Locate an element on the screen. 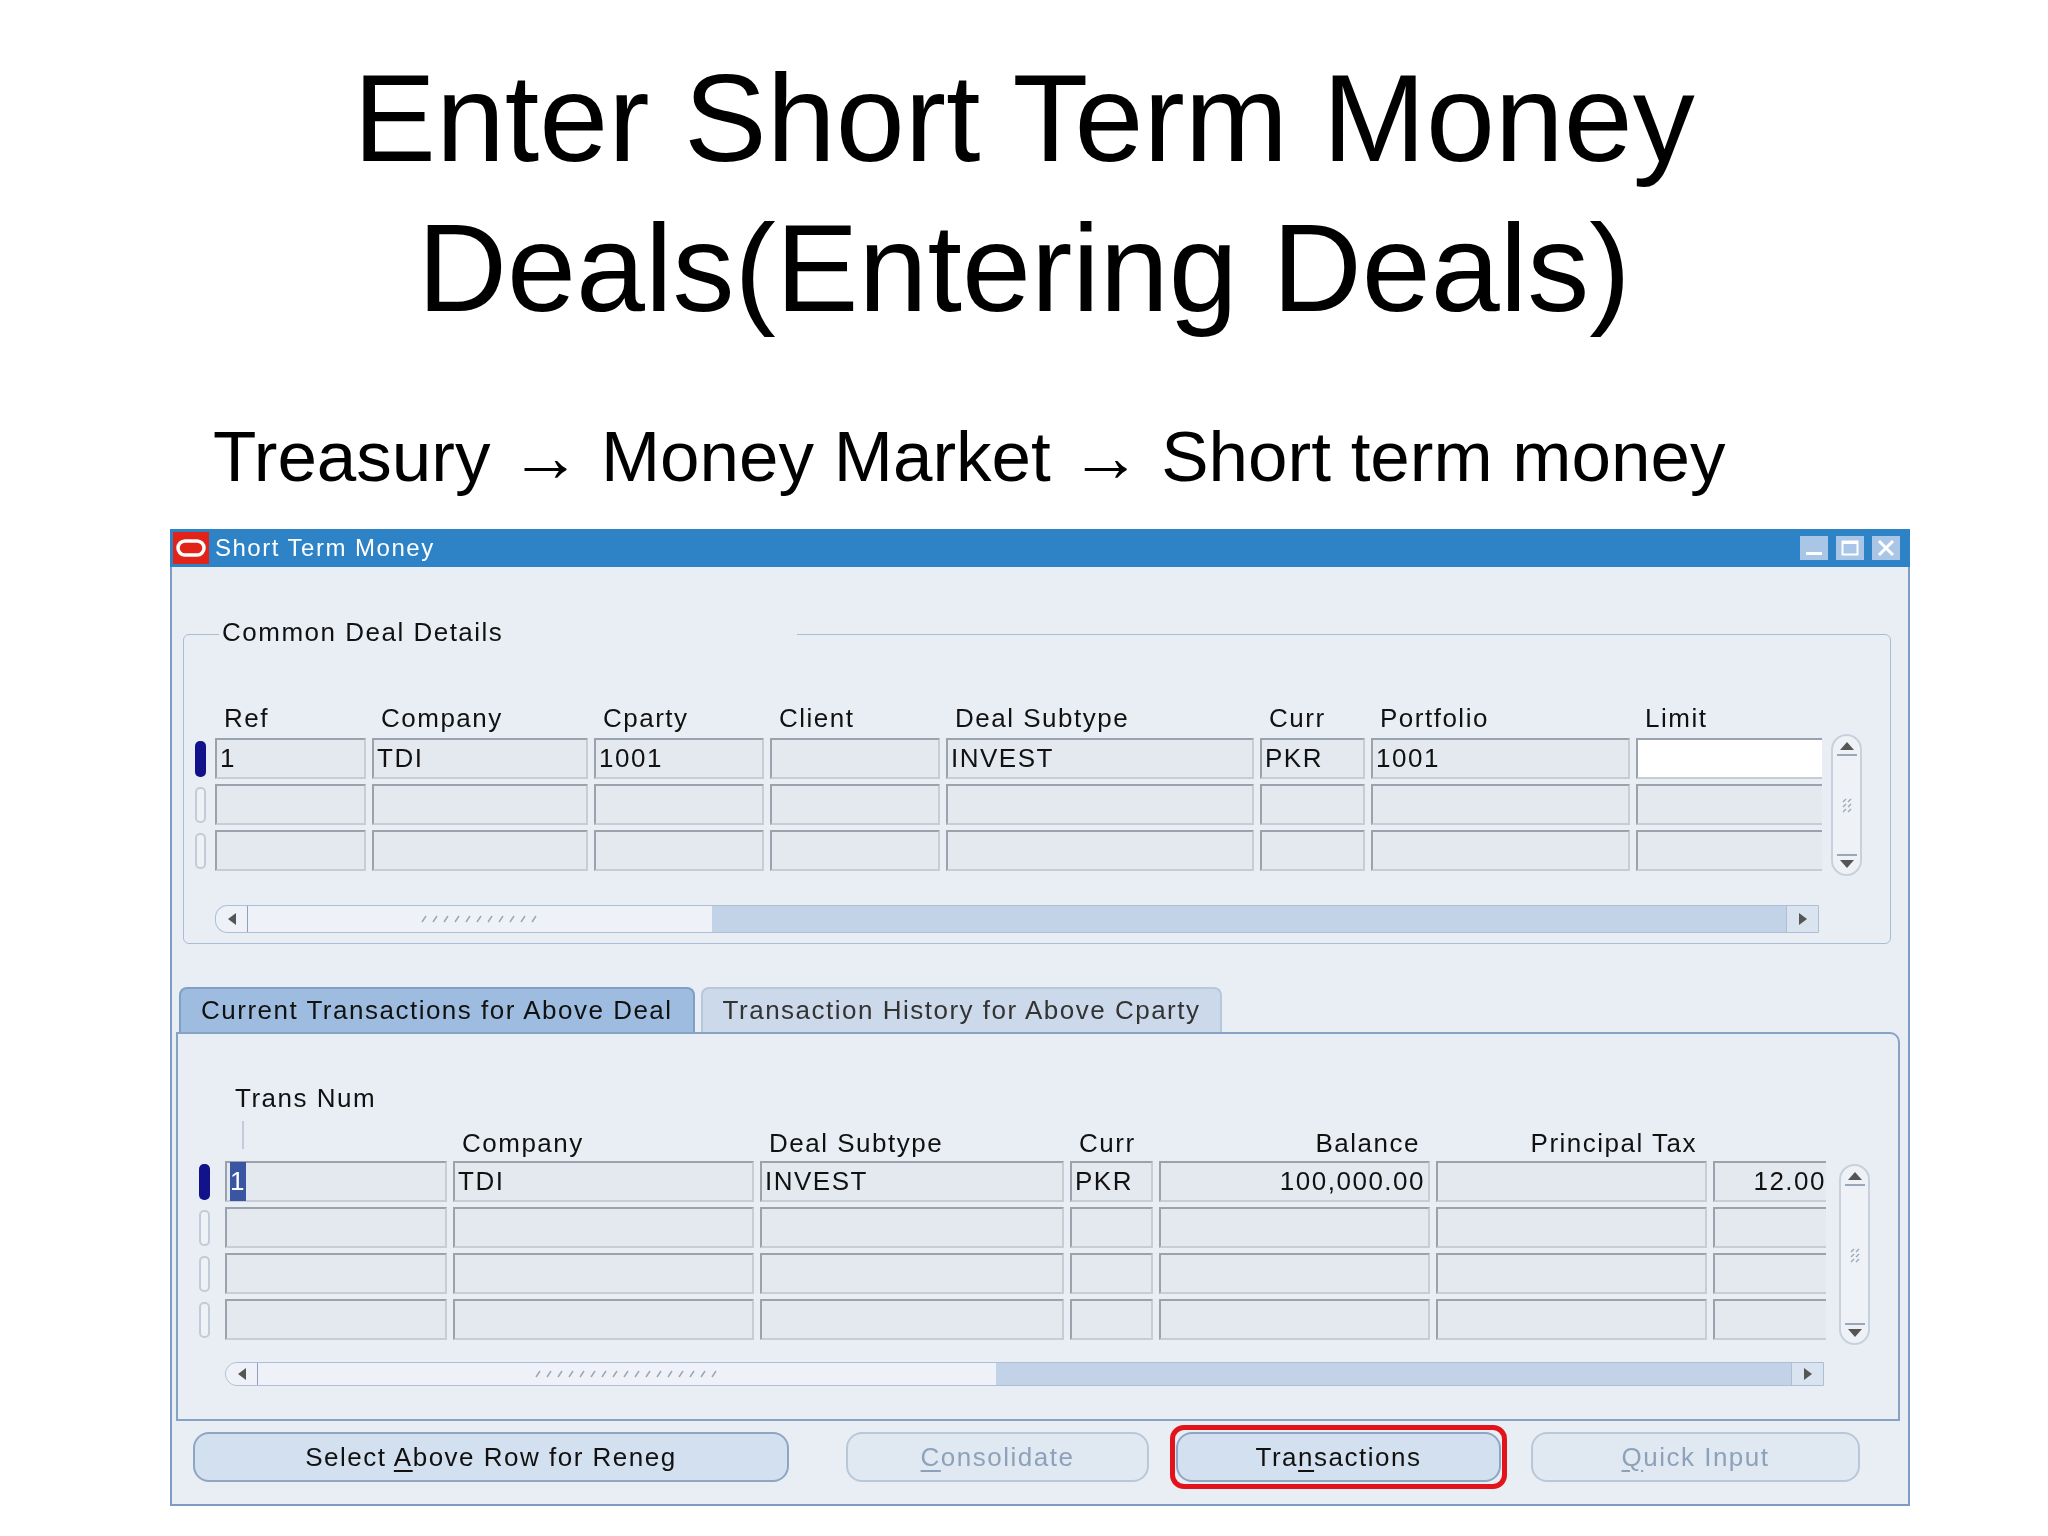  grid-field: 12.00 is located at coordinates (1769, 1181).